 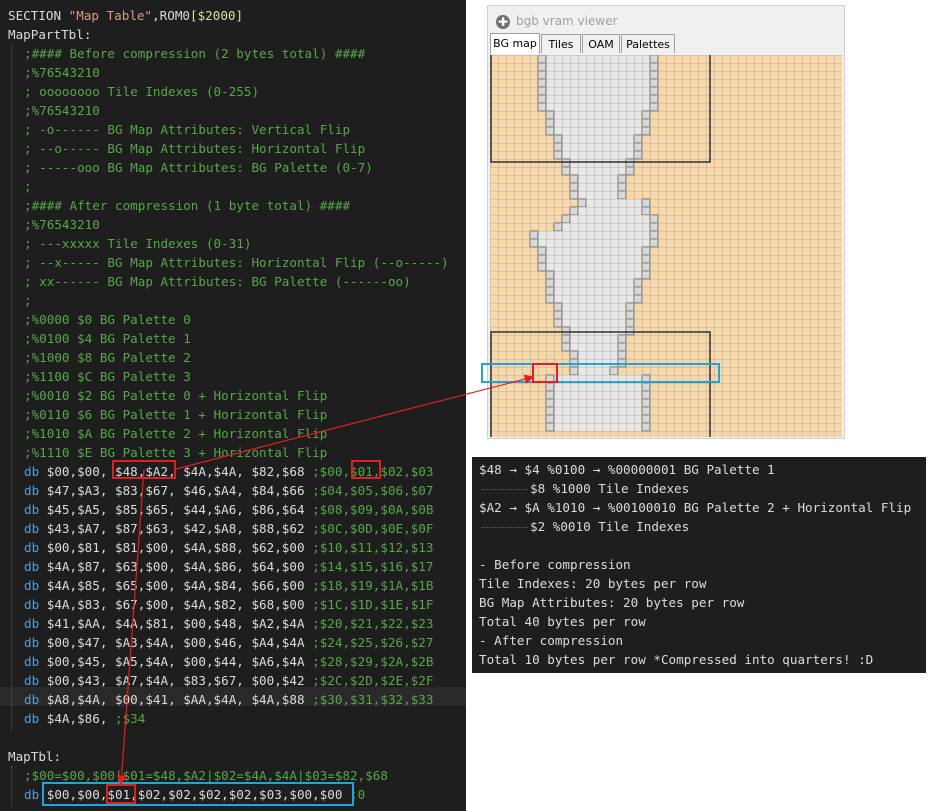 I want to click on code-label: MapPartTbl:, so click(x=50, y=34).